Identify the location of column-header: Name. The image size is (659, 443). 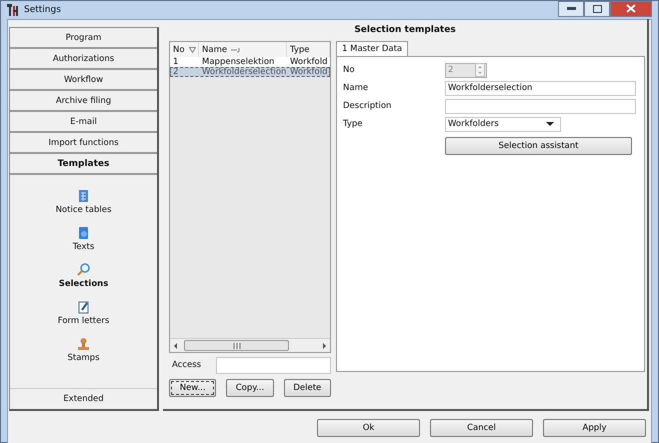
(215, 49).